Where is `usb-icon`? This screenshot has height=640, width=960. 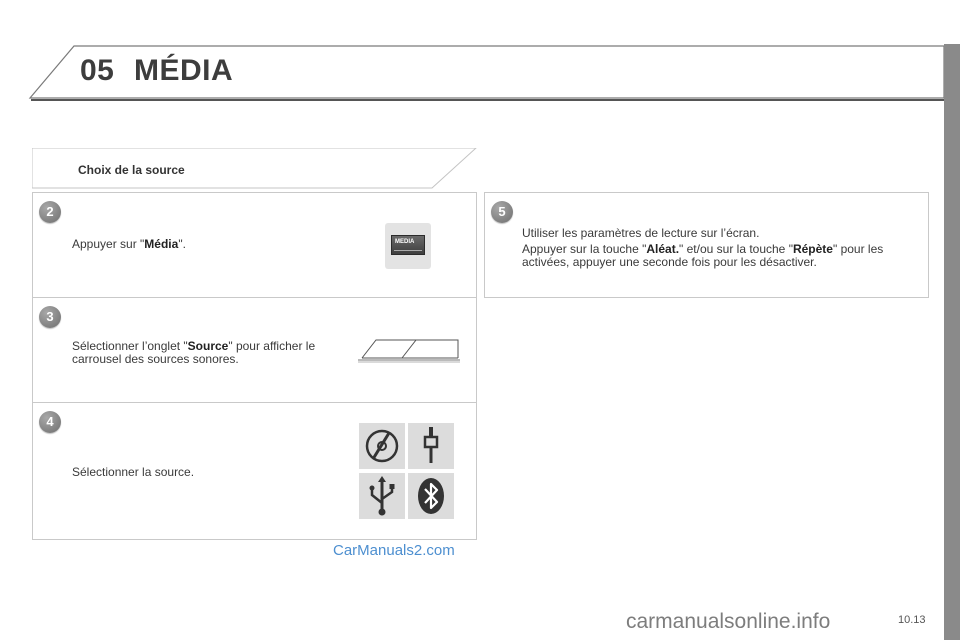
usb-icon is located at coordinates (382, 496).